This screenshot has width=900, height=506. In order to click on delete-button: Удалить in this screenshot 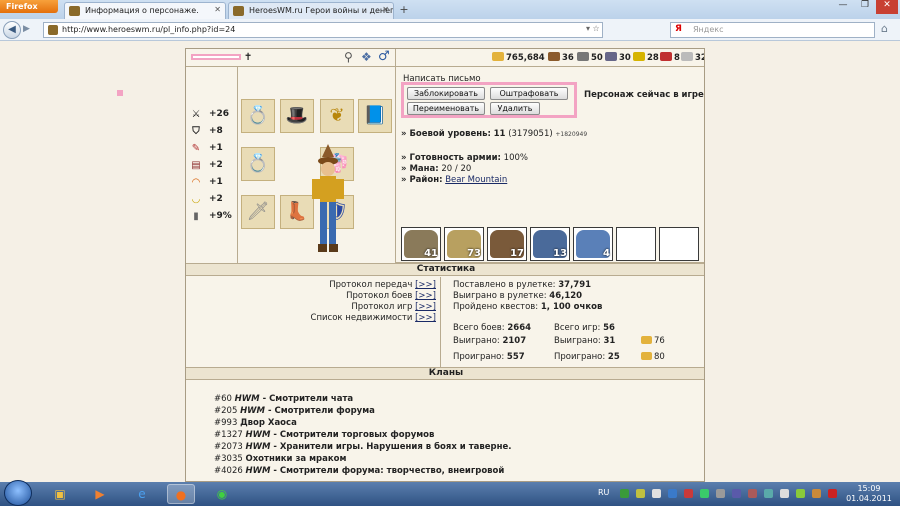, I will do `click(515, 108)`.